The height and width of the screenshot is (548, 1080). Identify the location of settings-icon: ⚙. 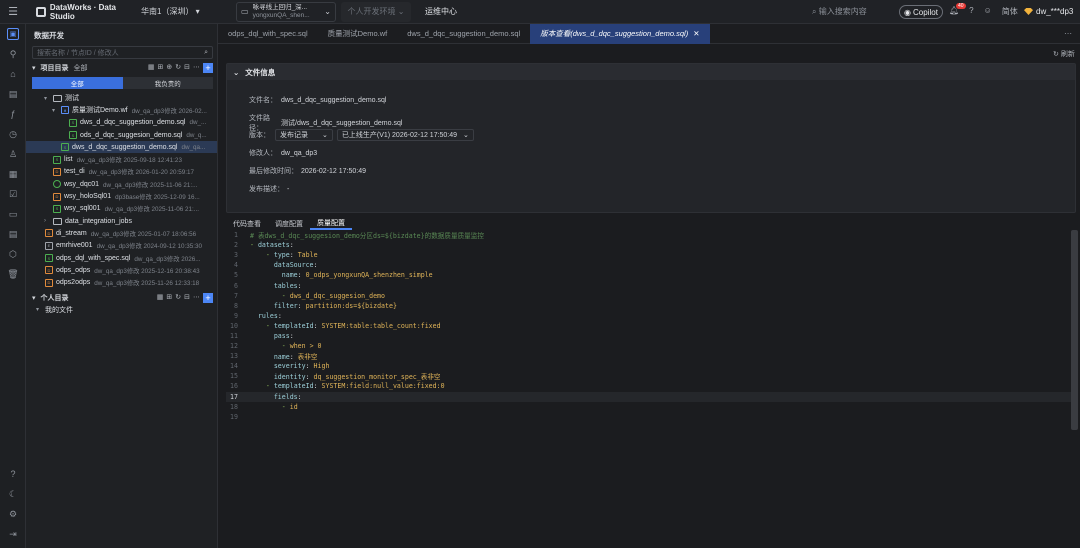
(13, 514).